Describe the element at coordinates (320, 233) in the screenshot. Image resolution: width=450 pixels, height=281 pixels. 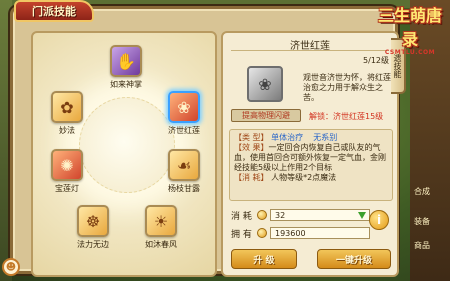
I see `have-value: 193600` at that location.